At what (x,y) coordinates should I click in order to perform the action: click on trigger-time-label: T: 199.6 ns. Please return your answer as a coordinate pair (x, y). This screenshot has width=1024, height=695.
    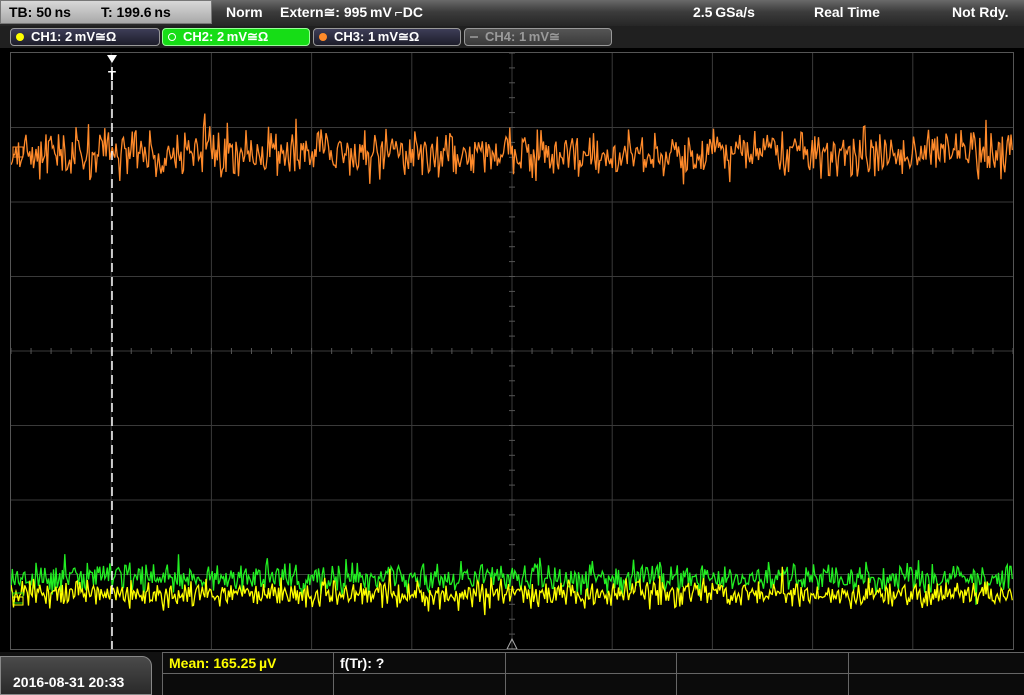
    Looking at the image, I should click on (136, 12).